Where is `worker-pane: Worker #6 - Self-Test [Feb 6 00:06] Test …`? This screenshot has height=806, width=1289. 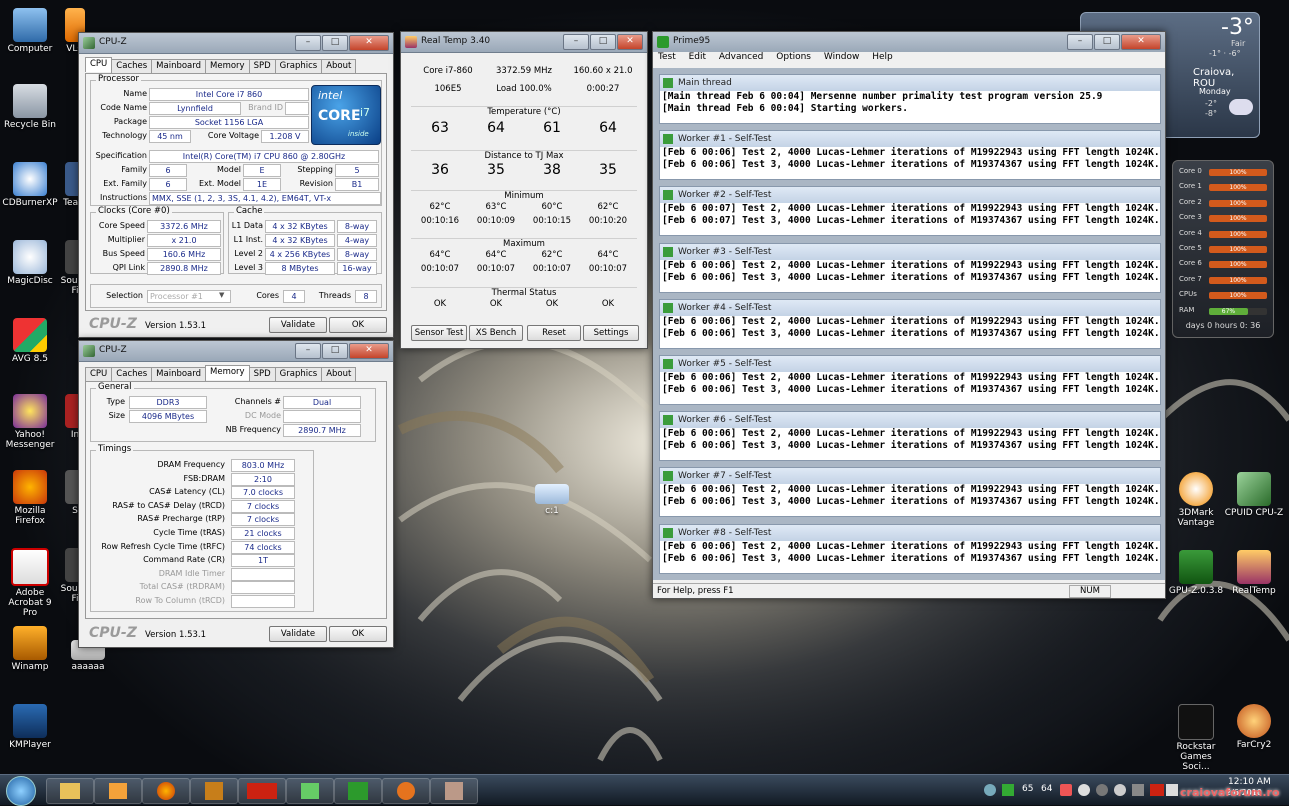 worker-pane: Worker #6 - Self-Test [Feb 6 00:06] Test … is located at coordinates (910, 436).